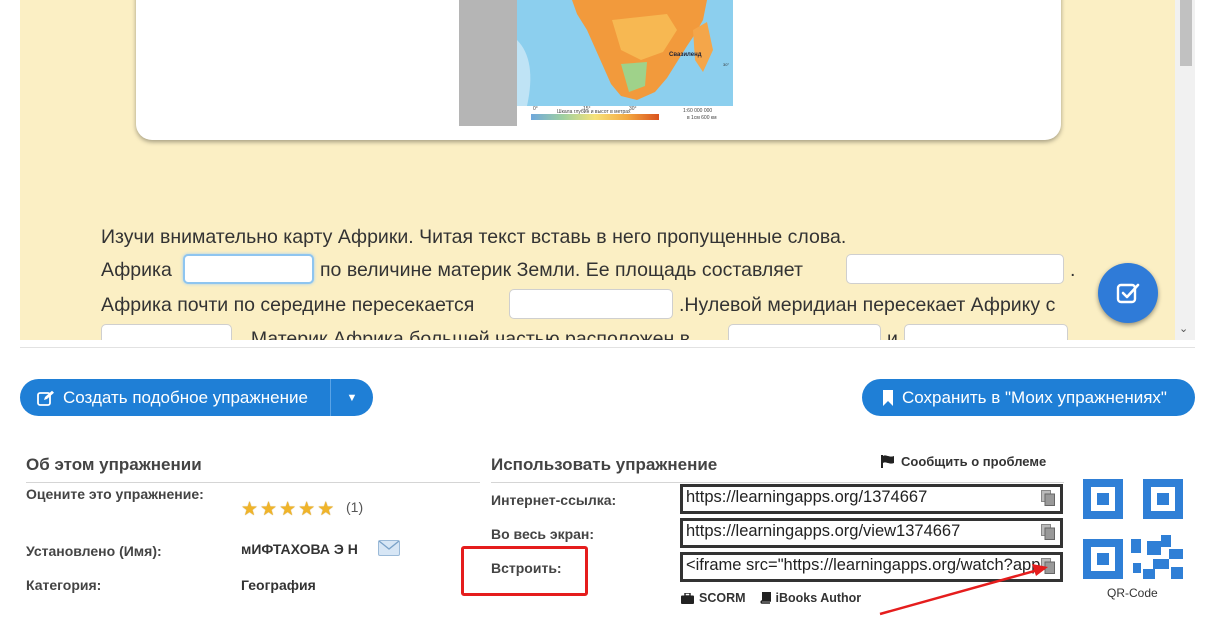  I want to click on create-similar-label: Создать подобное упражнение, so click(185, 397).